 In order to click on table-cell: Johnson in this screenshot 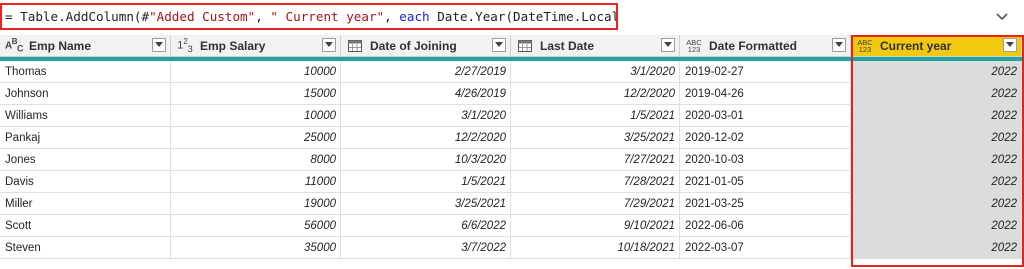, I will do `click(85, 94)`.